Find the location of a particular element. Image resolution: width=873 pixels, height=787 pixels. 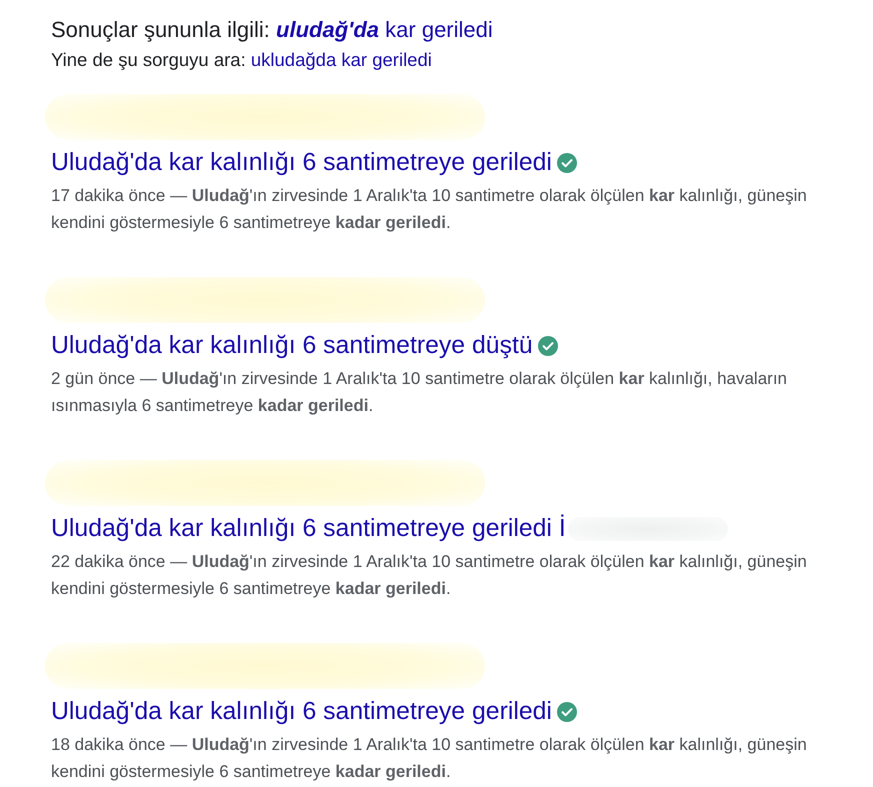

correction-label: Sonuçlar şununla ilgili: is located at coordinates (160, 29).